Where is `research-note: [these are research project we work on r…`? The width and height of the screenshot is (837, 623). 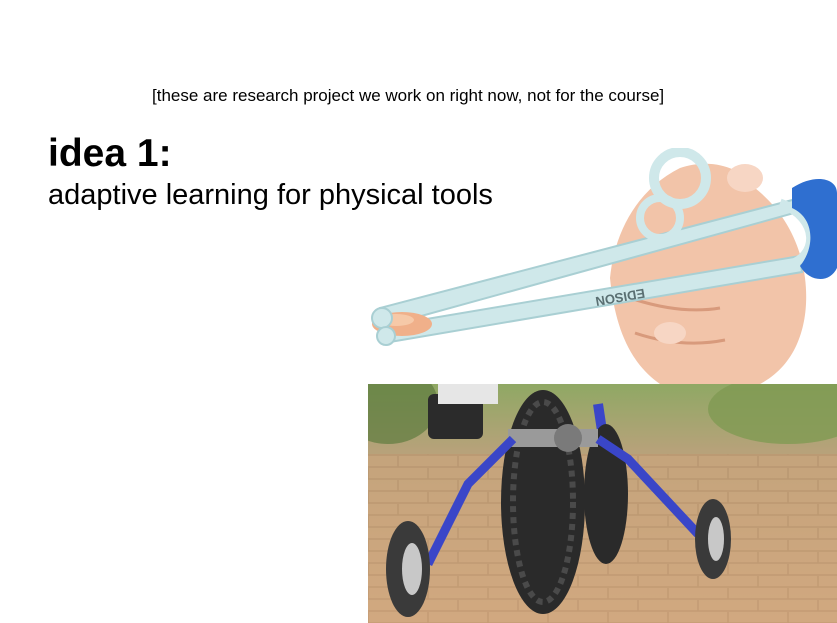 research-note: [these are research project we work on r… is located at coordinates (408, 95).